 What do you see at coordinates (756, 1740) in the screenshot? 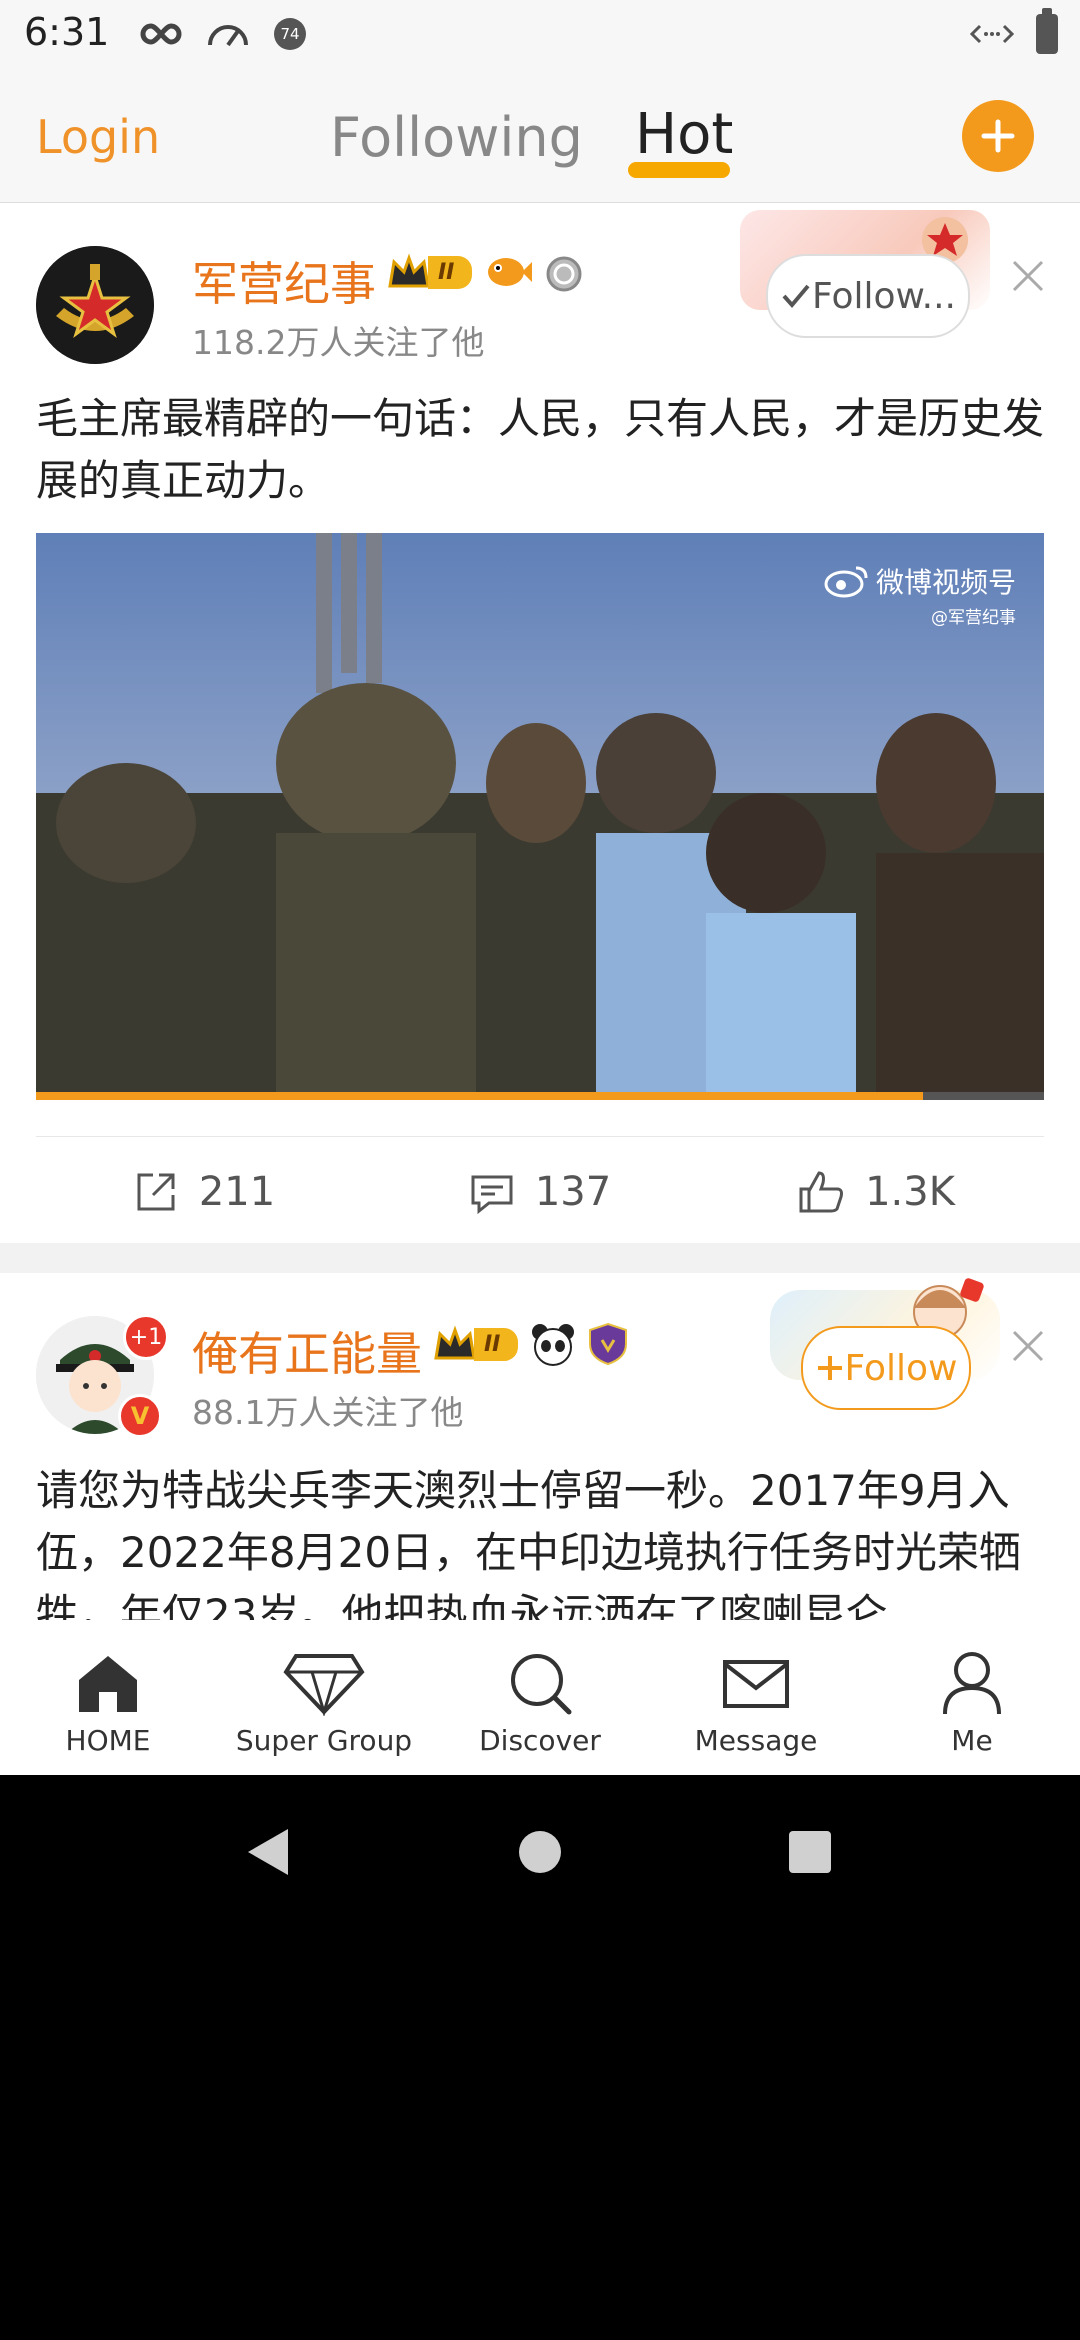
I see `tab-label: Message` at bounding box center [756, 1740].